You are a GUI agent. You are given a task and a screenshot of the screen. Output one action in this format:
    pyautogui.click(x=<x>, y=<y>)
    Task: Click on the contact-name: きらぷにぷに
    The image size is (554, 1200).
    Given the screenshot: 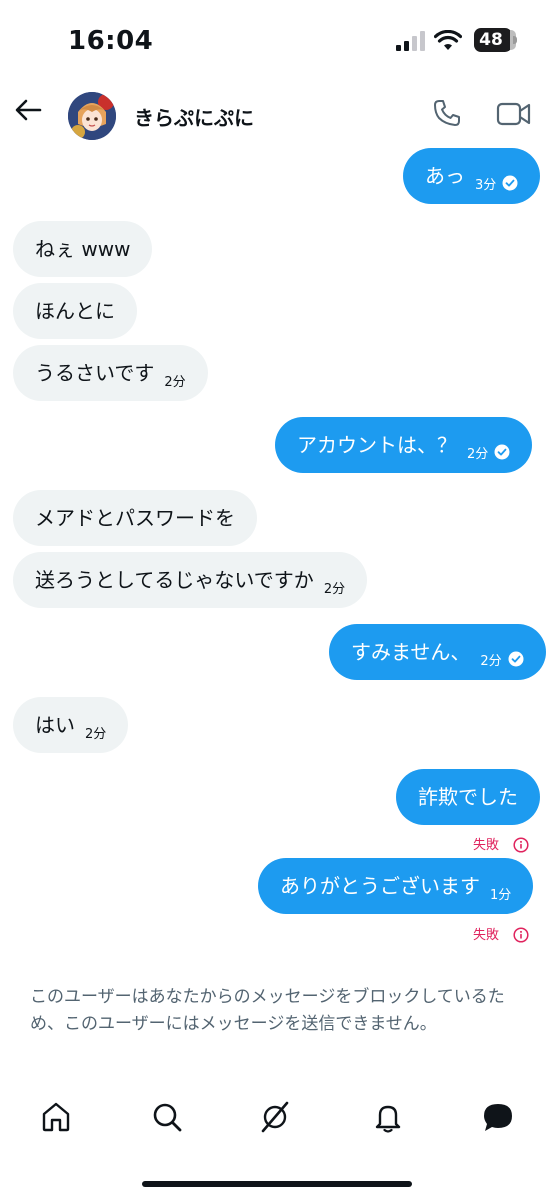 What is the action you would take?
    pyautogui.click(x=194, y=116)
    